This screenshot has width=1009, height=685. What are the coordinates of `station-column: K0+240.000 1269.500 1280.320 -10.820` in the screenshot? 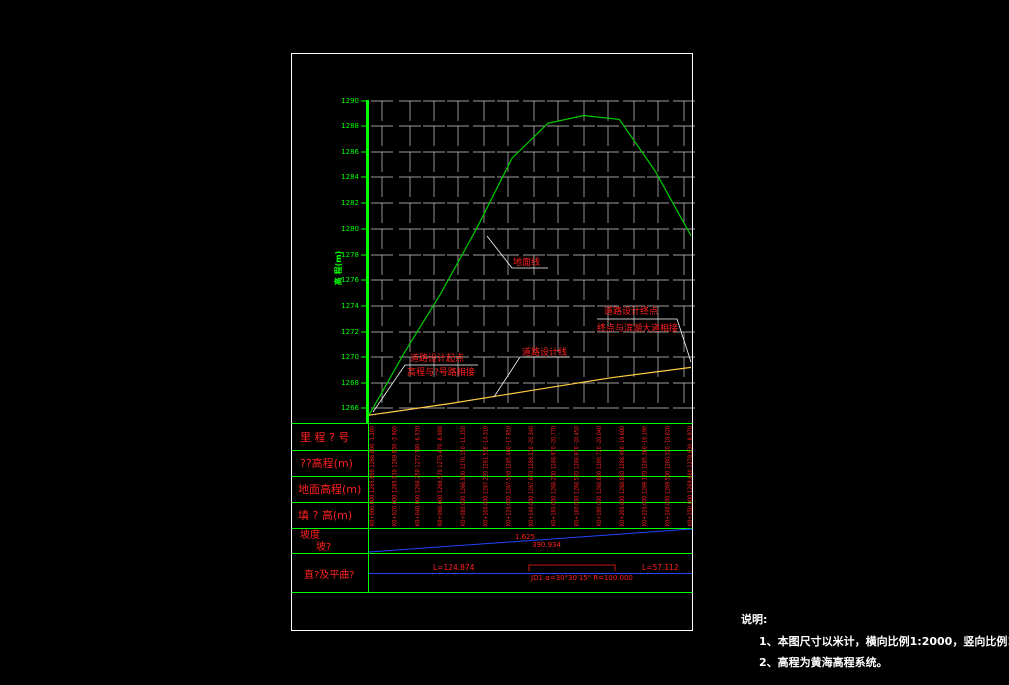 It's located at (667, 476).